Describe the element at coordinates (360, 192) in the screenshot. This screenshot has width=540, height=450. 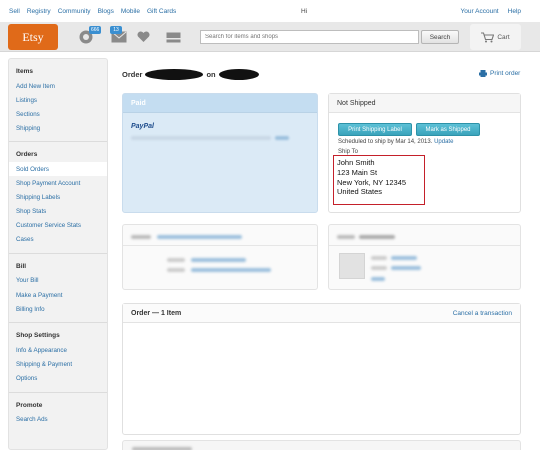
I see `address-country: United States` at that location.